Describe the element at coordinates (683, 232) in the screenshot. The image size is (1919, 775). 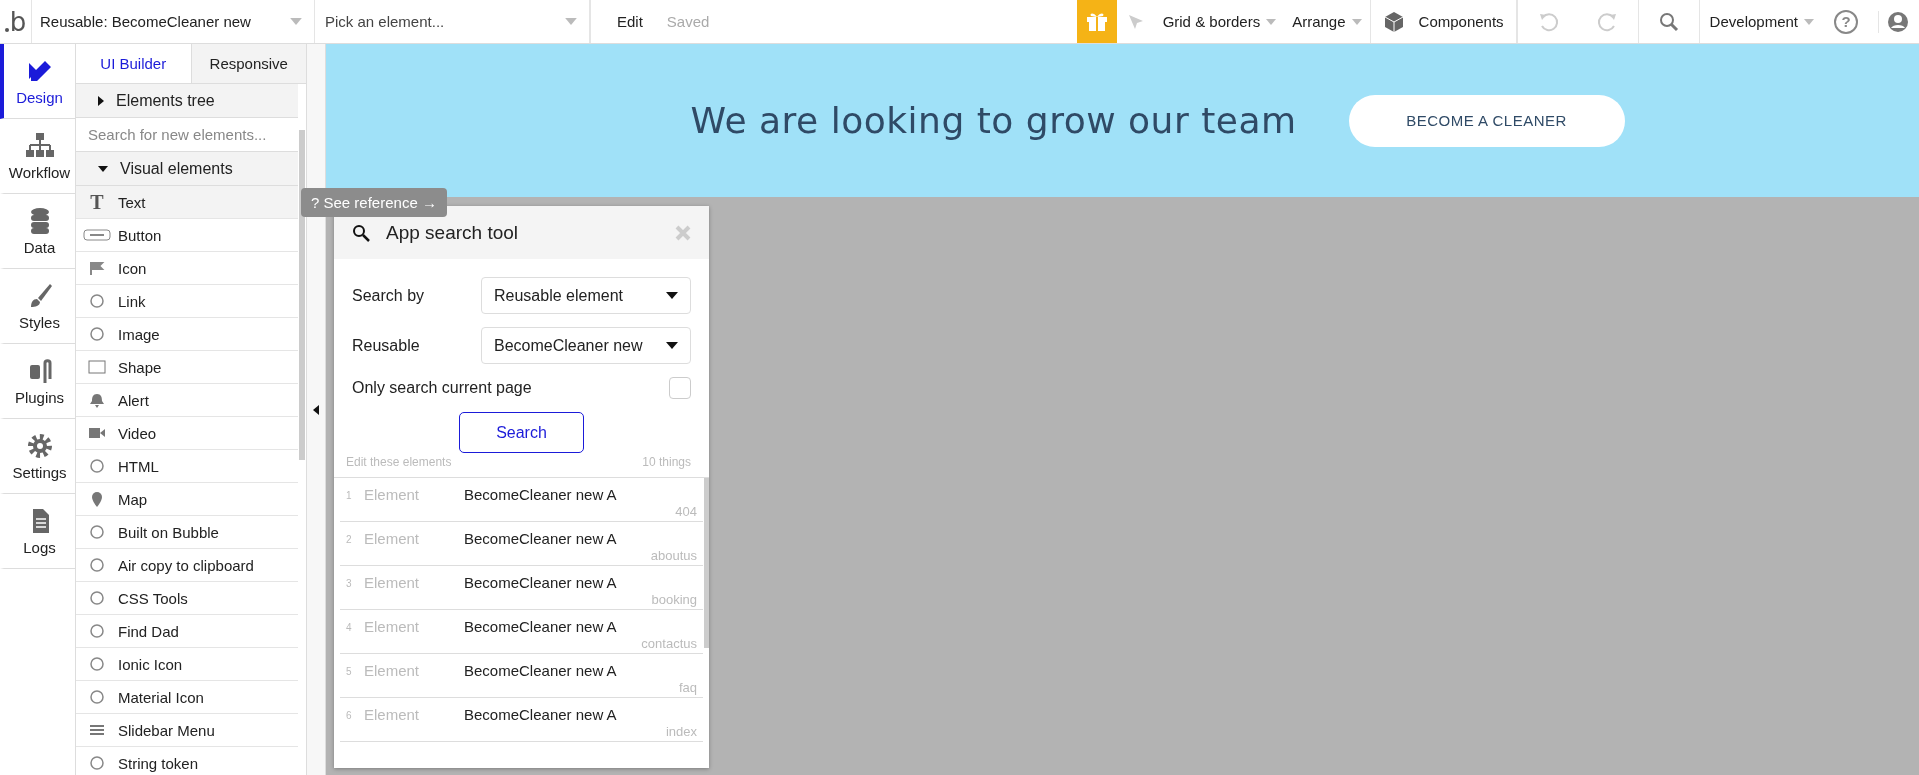
I see `close-icon` at that location.